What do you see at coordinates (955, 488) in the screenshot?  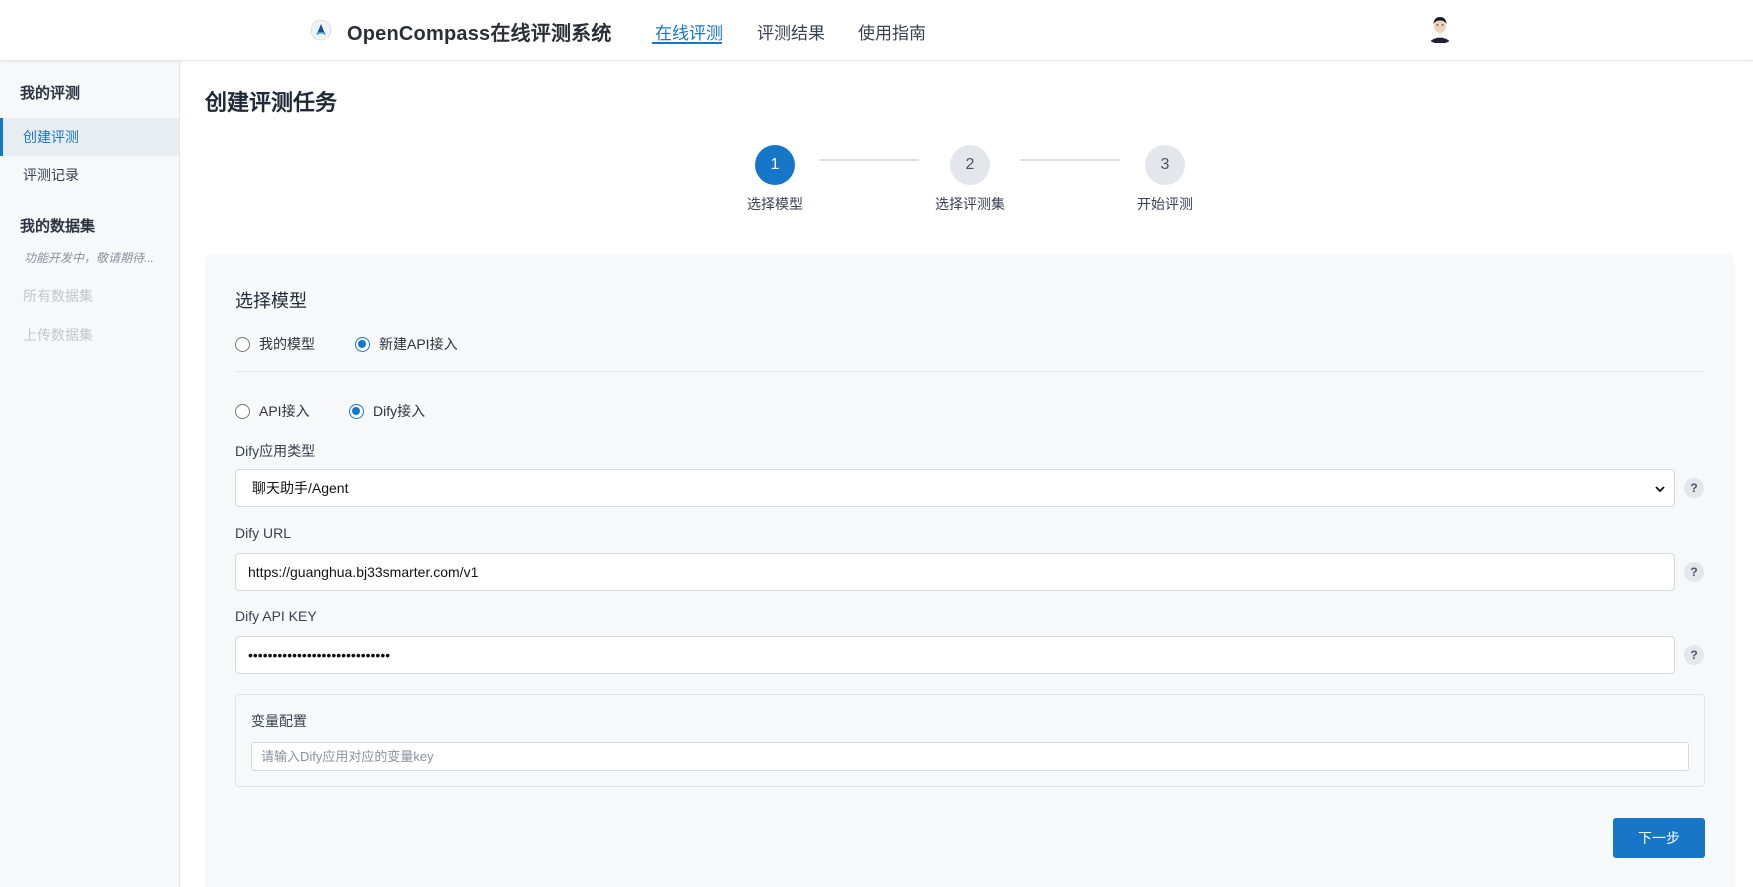 I see `dify-type-select: 聊天助手/Agent` at bounding box center [955, 488].